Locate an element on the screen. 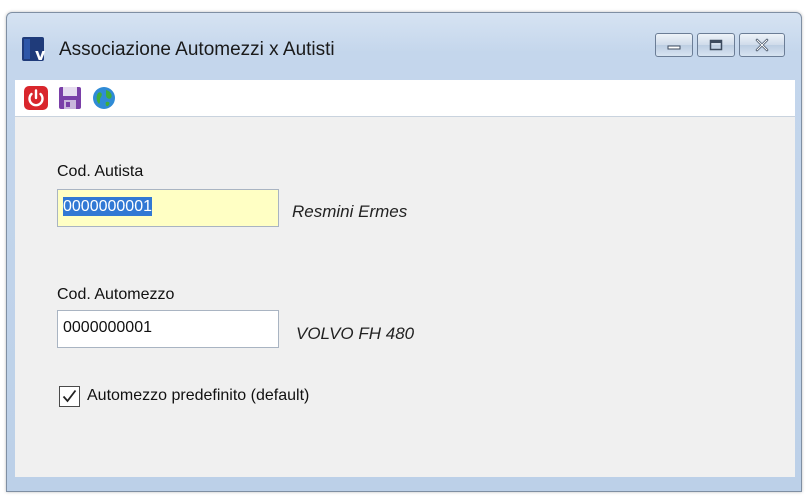  autista-code-value: 0000000001 is located at coordinates (107, 206).